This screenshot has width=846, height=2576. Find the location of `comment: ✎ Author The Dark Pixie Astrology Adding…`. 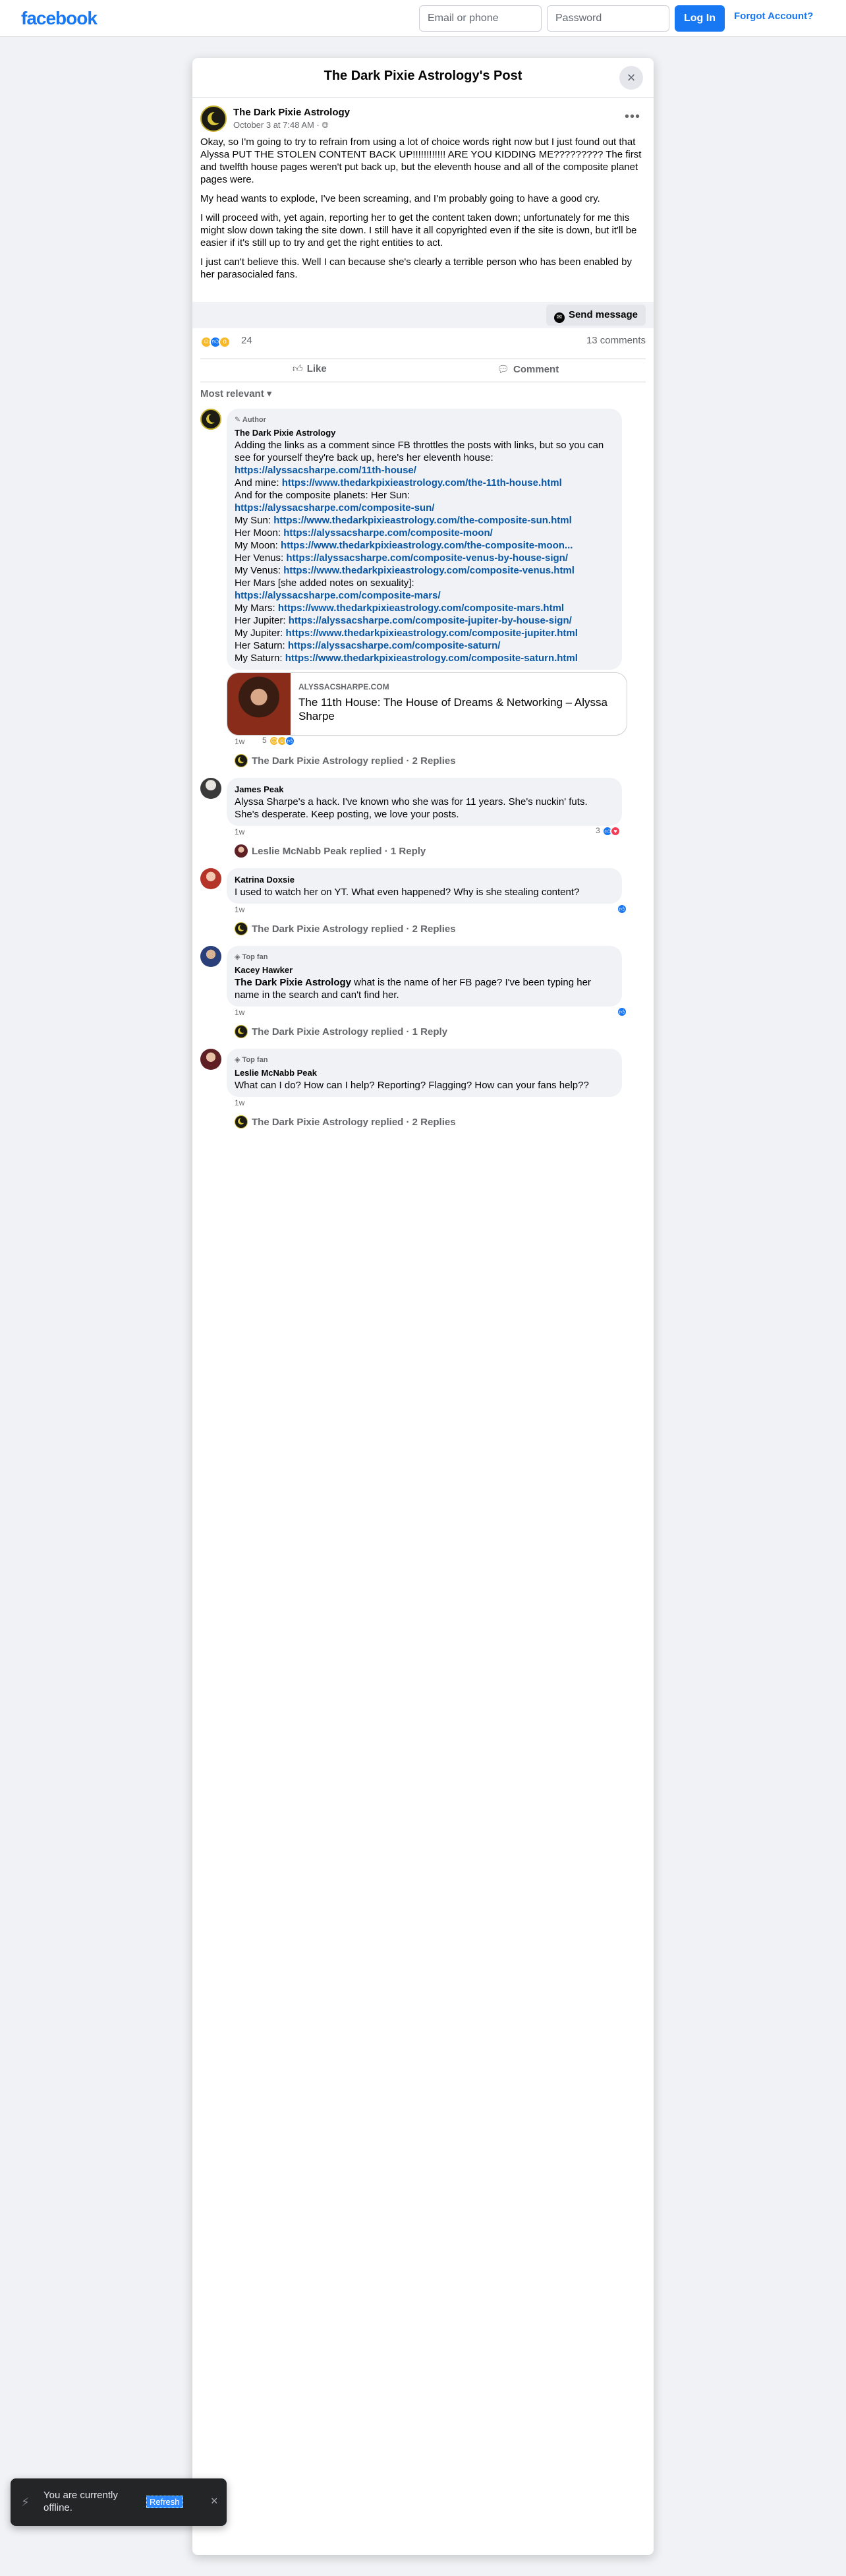

comment: ✎ Author The Dark Pixie Astrology Adding… is located at coordinates (423, 591).